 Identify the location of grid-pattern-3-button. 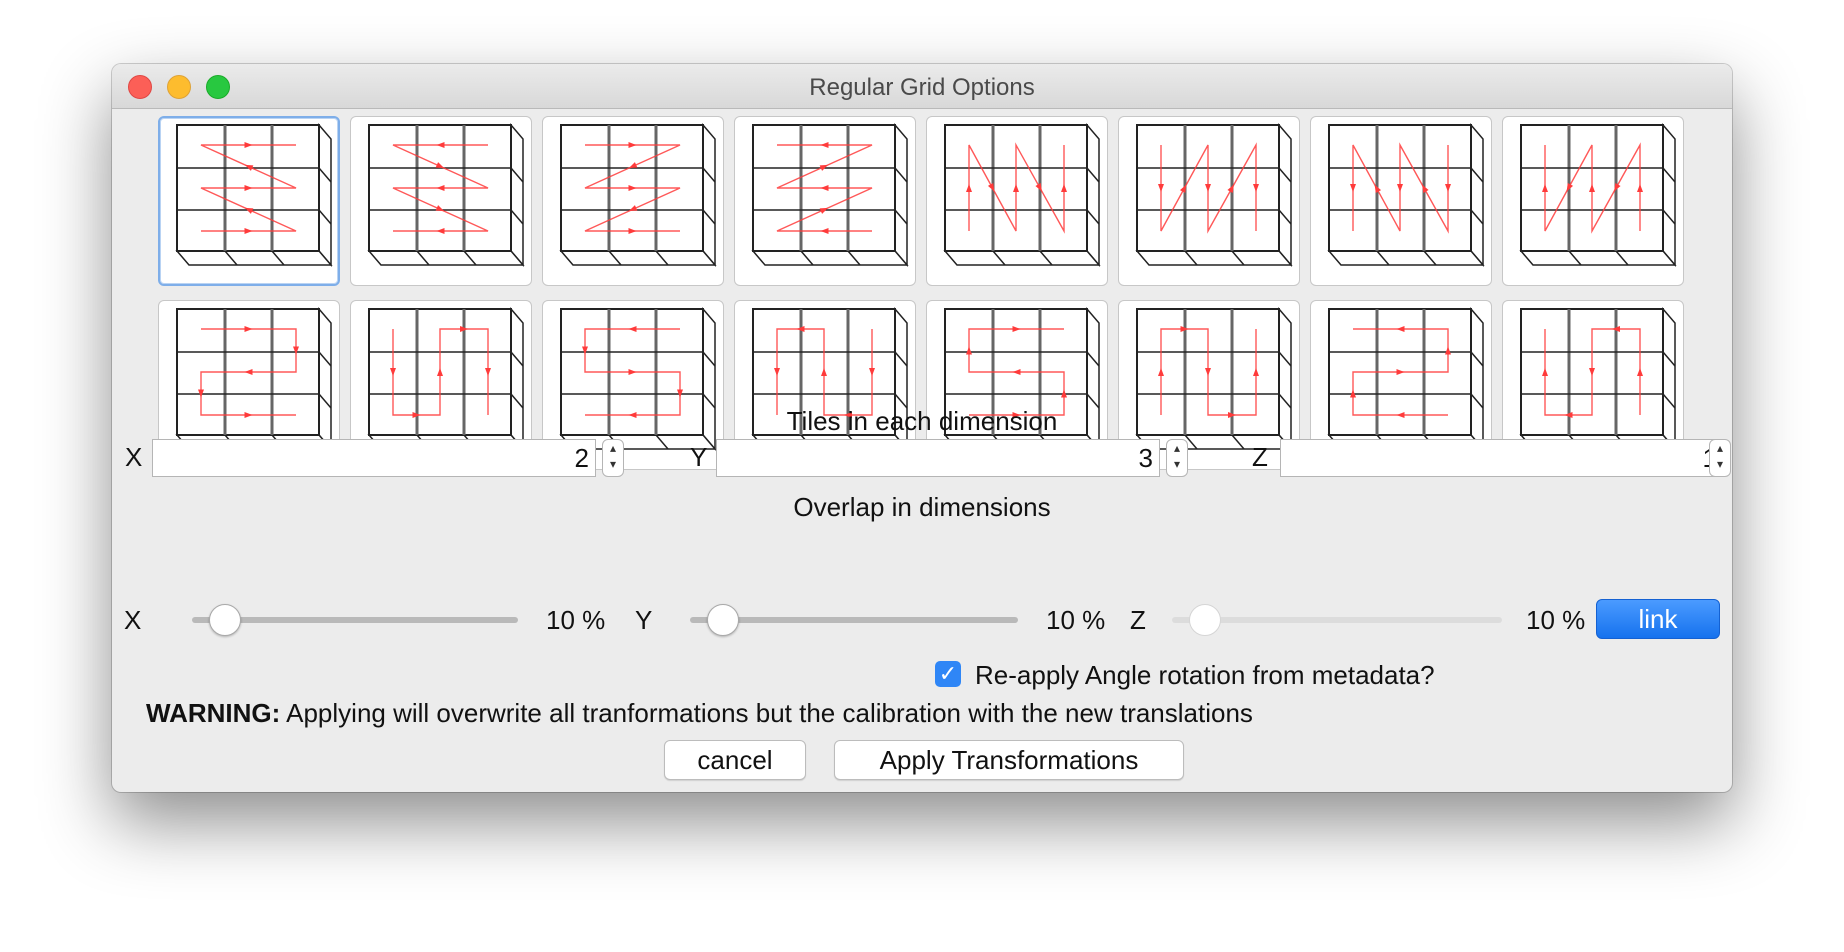
(633, 201).